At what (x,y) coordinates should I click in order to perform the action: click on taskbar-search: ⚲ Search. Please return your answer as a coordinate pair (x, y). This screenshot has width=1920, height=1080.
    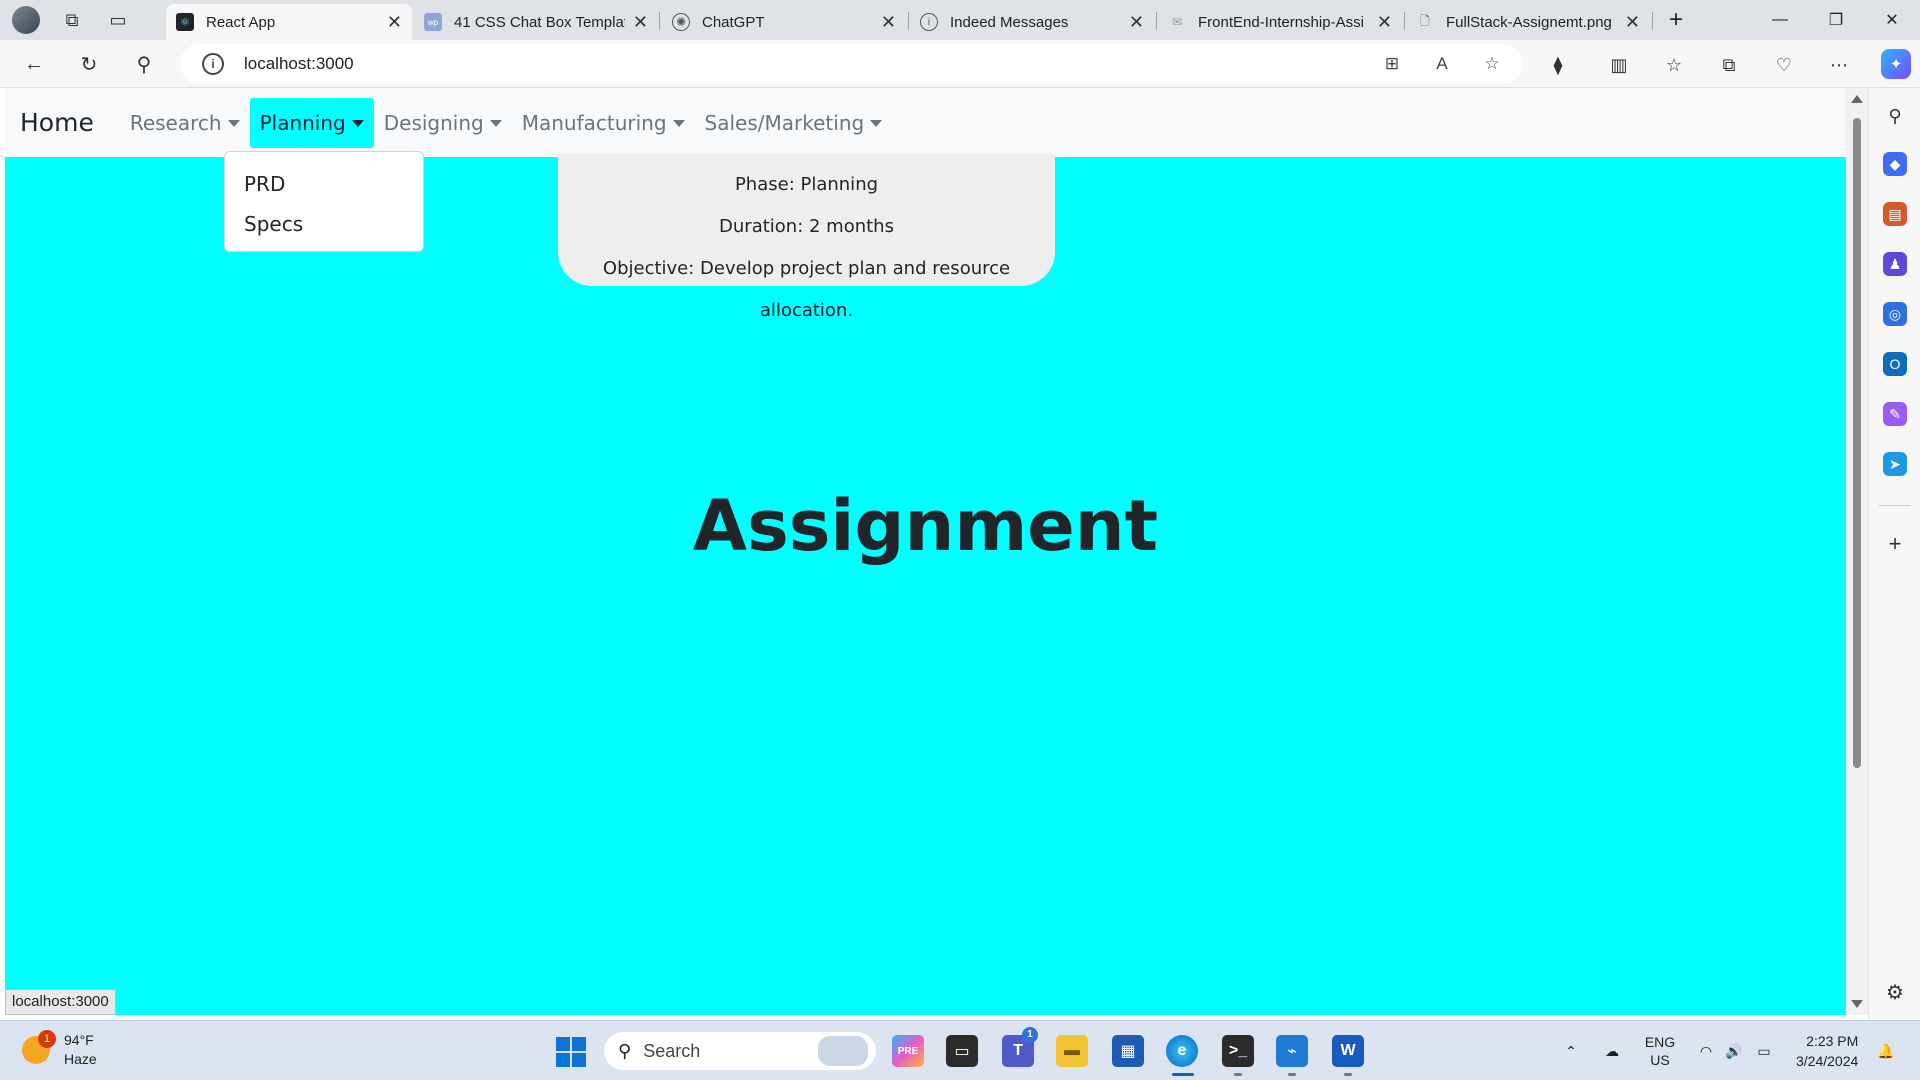
    Looking at the image, I should click on (740, 1051).